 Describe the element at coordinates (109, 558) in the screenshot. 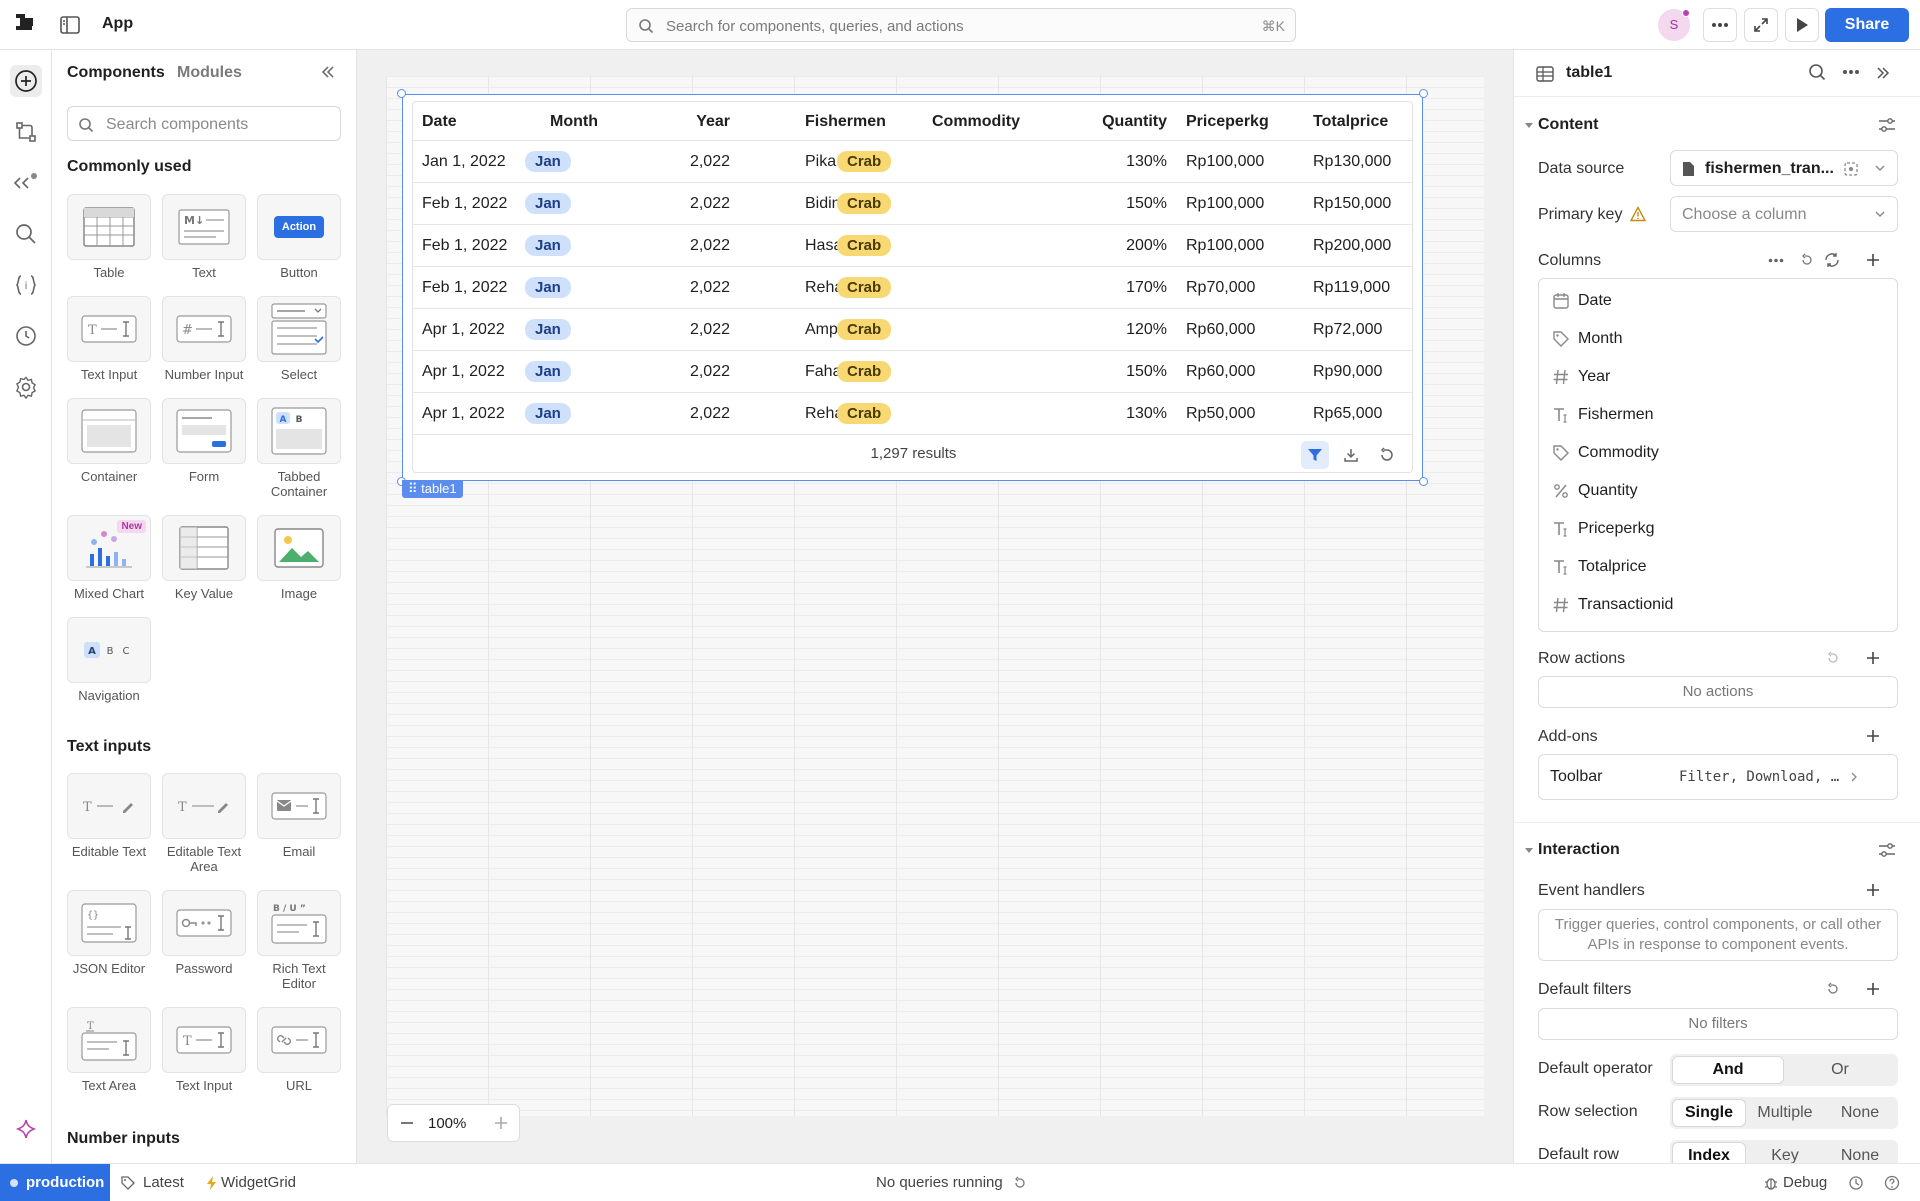

I see `component-tile-mixed-chart: New Mixed Chart` at that location.